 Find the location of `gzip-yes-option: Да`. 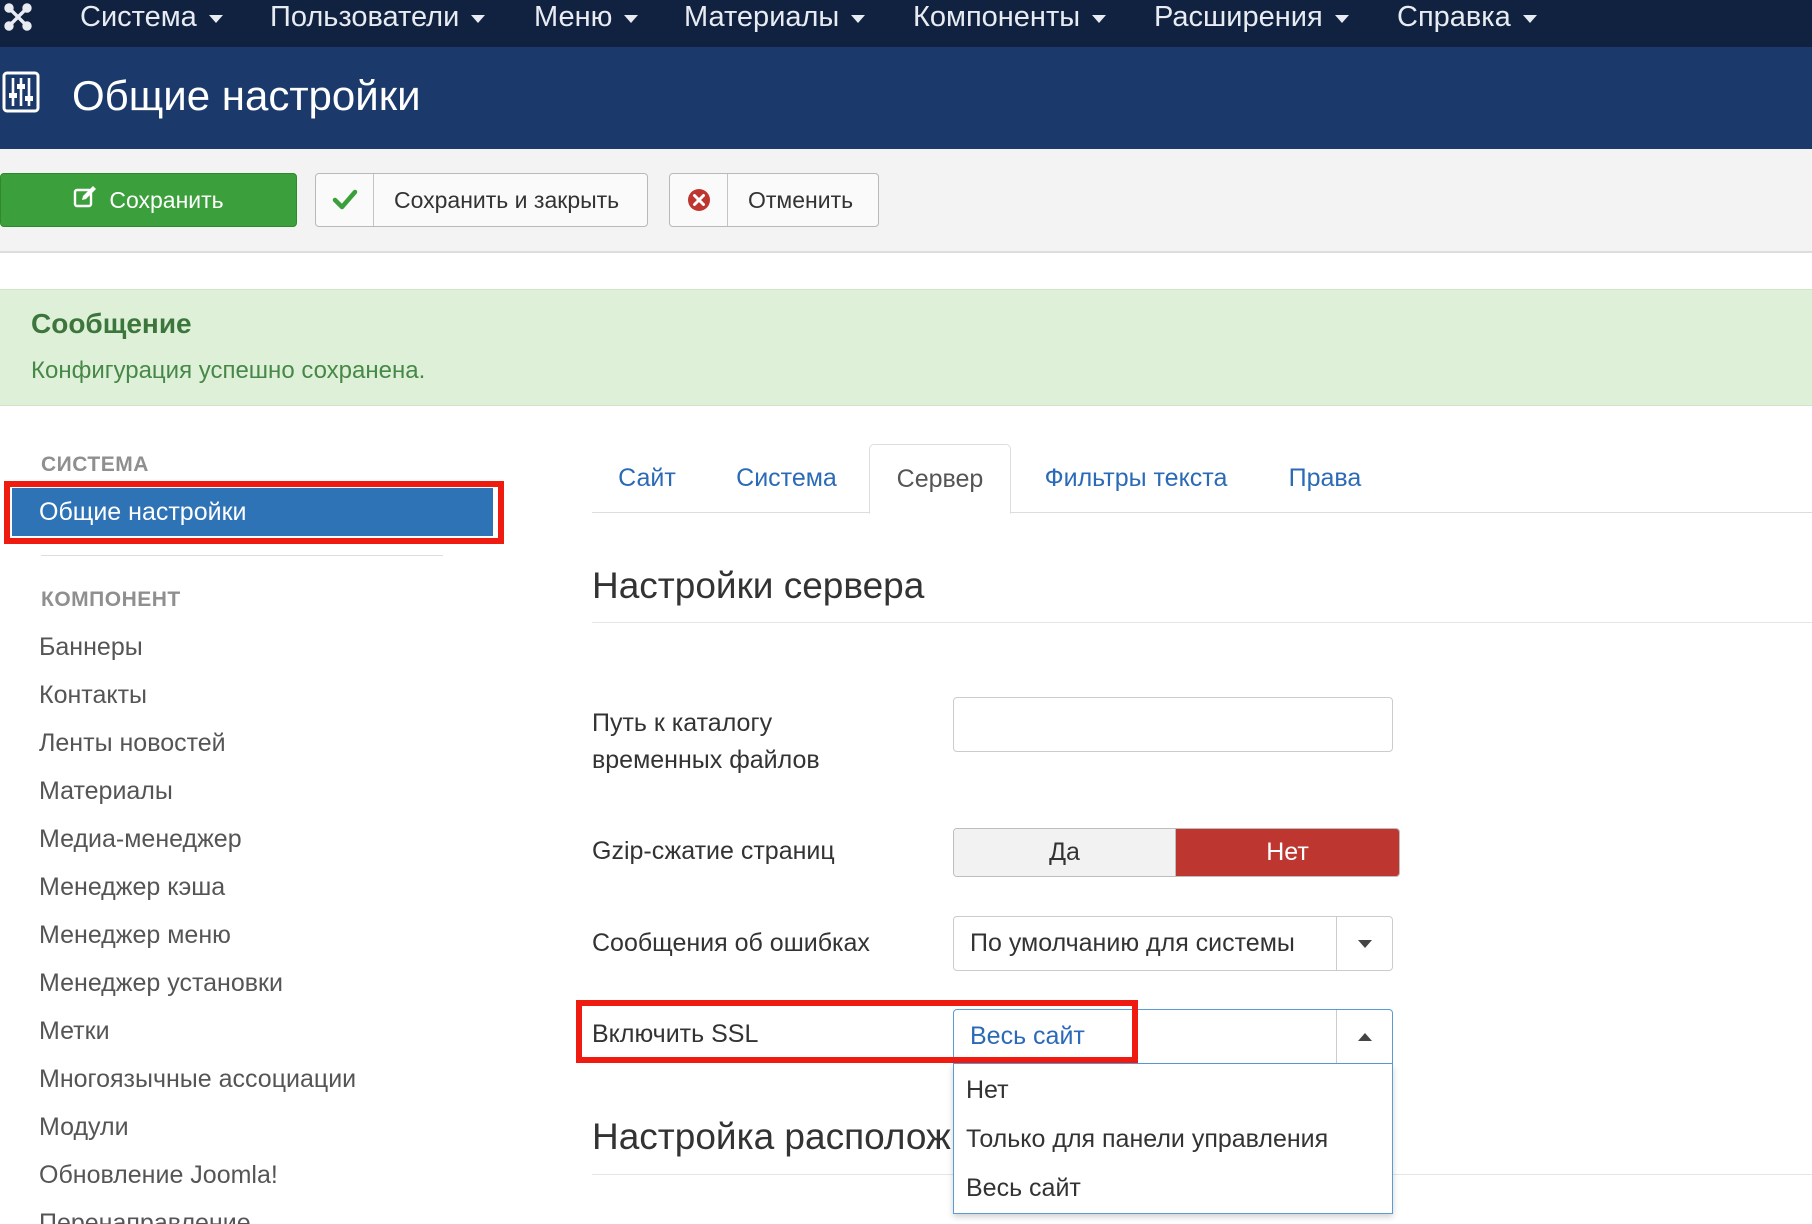

gzip-yes-option: Да is located at coordinates (1065, 852).